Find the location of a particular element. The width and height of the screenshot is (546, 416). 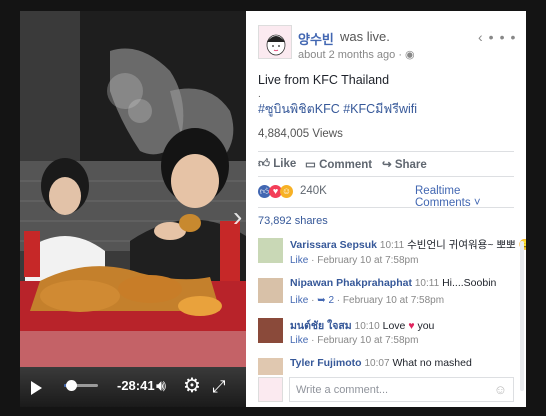

share-icon: ↪ is located at coordinates (387, 165).